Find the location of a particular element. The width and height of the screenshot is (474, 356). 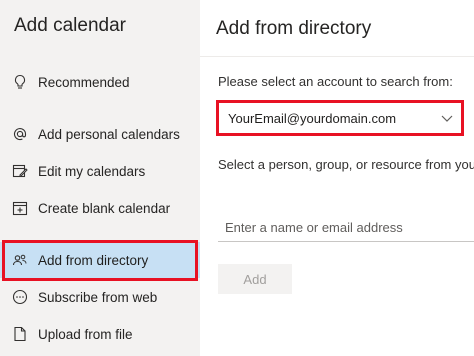

sidebar-item-label: Subscribe from web is located at coordinates (98, 297).